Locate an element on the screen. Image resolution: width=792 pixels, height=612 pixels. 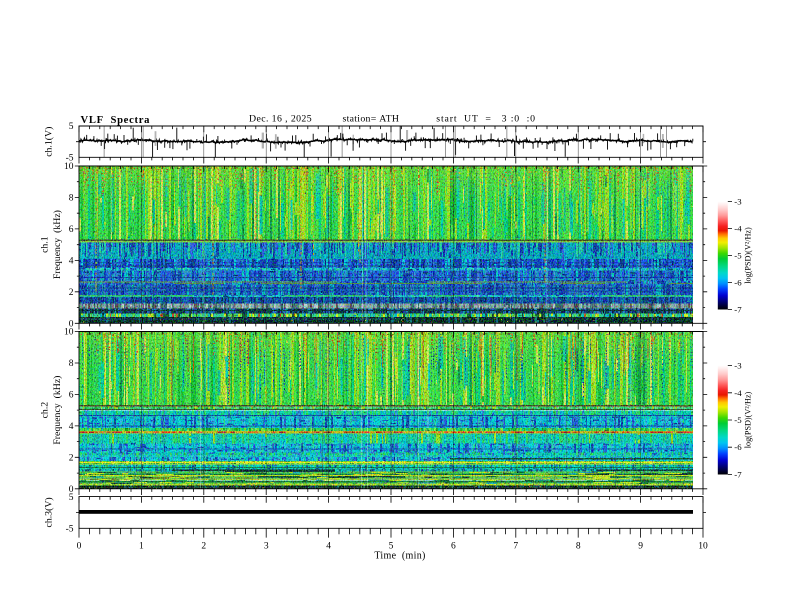
svg-text: 9 is located at coordinates (640, 547).